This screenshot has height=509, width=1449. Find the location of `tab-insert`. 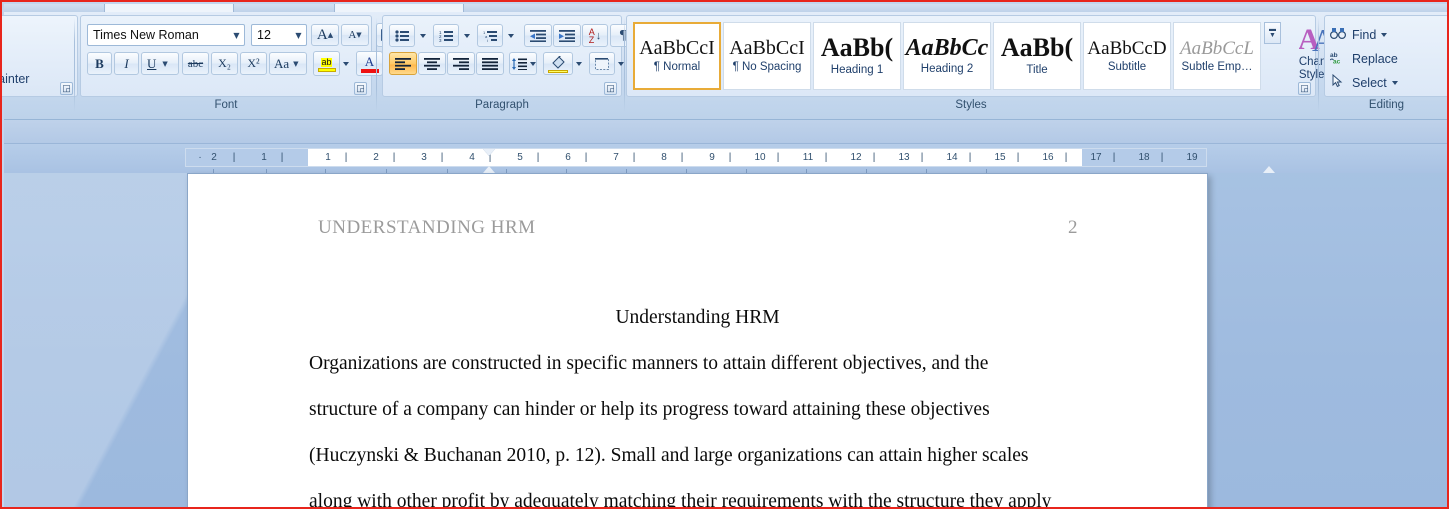

tab-insert is located at coordinates (399, 8).